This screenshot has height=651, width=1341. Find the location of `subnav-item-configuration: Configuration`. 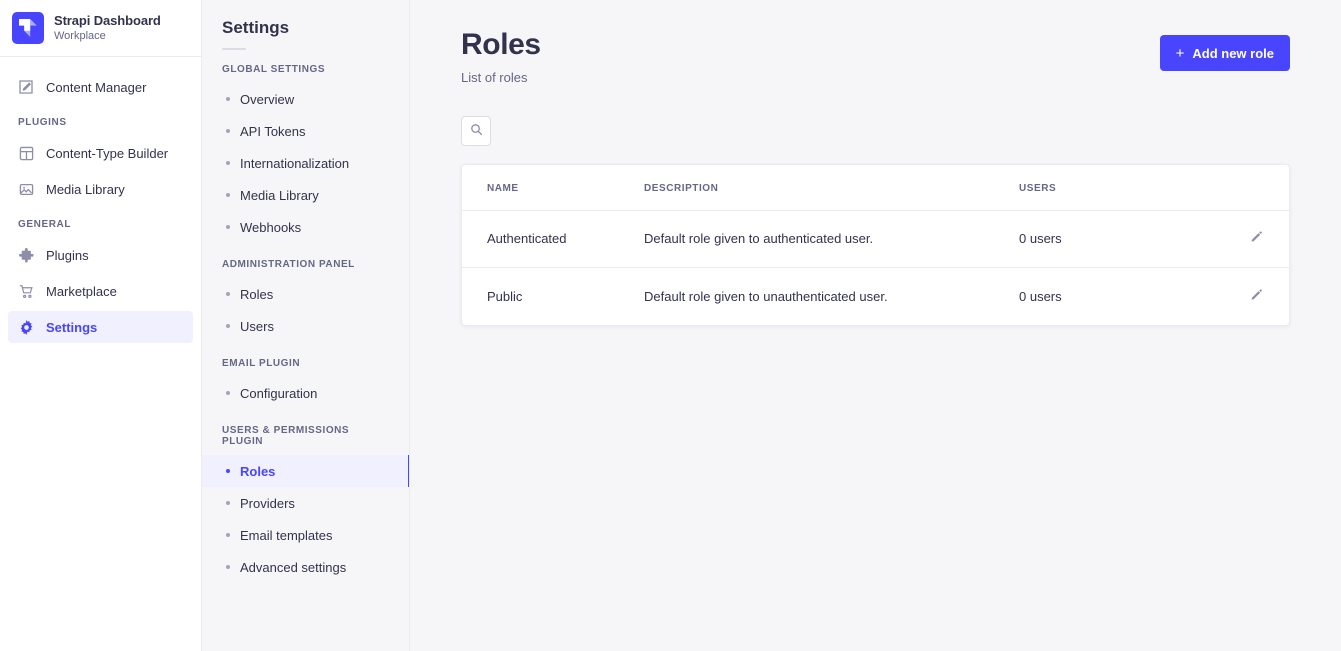

subnav-item-configuration: Configuration is located at coordinates (305, 393).